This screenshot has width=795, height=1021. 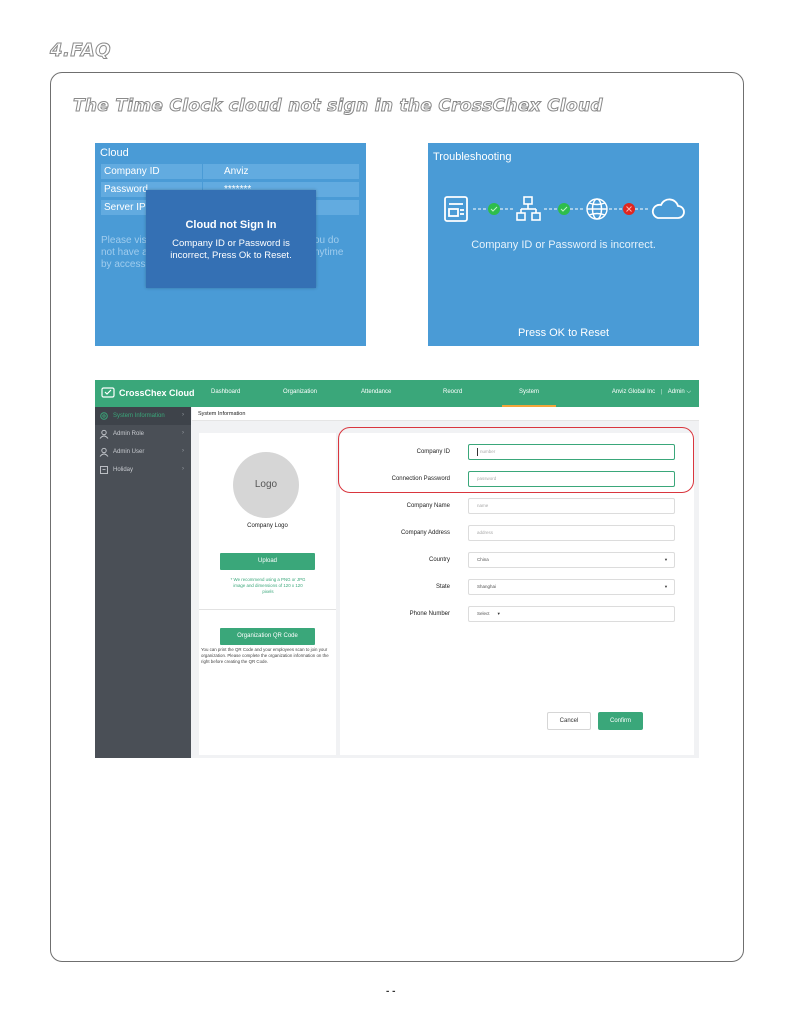 What do you see at coordinates (563, 333) in the screenshot?
I see `reset-prompt: Press OK to Reset` at bounding box center [563, 333].